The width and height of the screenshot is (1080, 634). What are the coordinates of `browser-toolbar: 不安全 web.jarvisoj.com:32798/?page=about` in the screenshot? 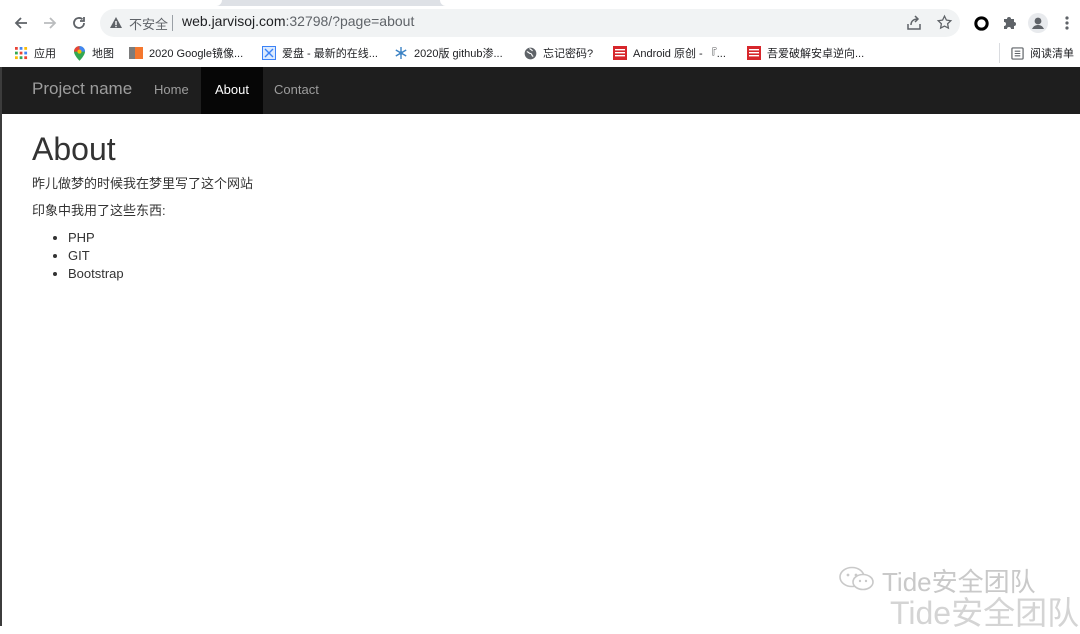 It's located at (540, 23).